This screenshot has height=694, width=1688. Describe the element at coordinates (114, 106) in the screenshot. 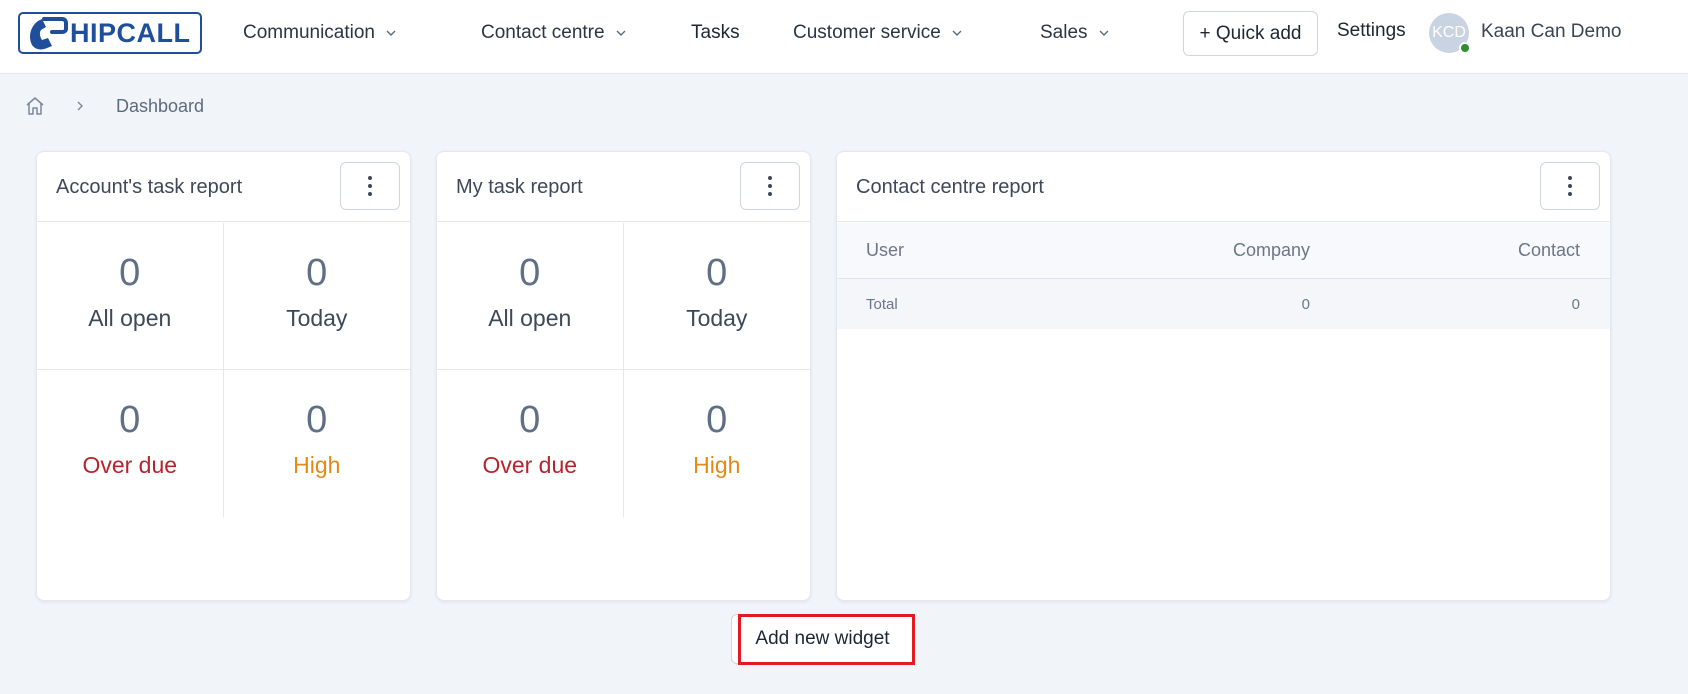

I see `breadcrumb: Dashboard` at that location.